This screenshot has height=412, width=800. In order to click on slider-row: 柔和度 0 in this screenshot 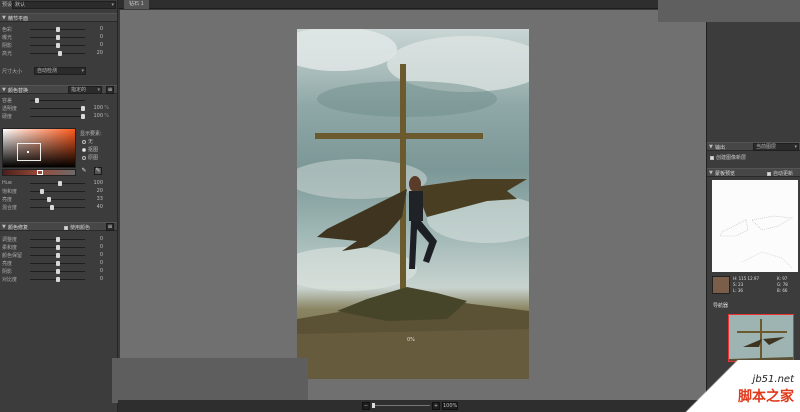, I will do `click(58, 247)`.